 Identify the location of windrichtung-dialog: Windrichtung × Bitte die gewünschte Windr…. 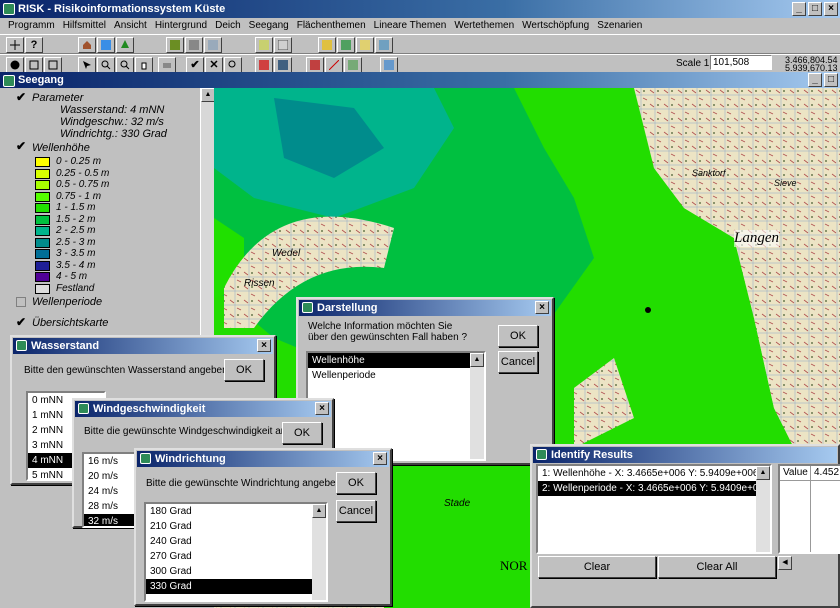
(263, 527).